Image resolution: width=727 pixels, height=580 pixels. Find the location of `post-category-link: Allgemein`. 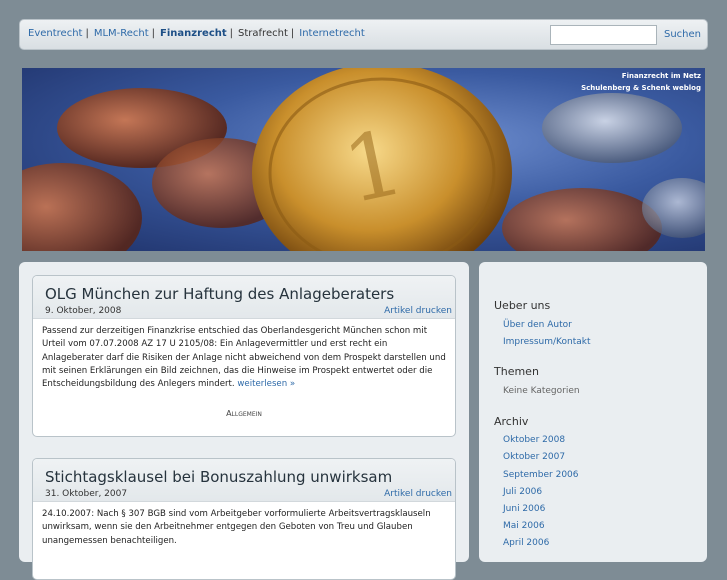

post-category-link: Allgemein is located at coordinates (244, 413).